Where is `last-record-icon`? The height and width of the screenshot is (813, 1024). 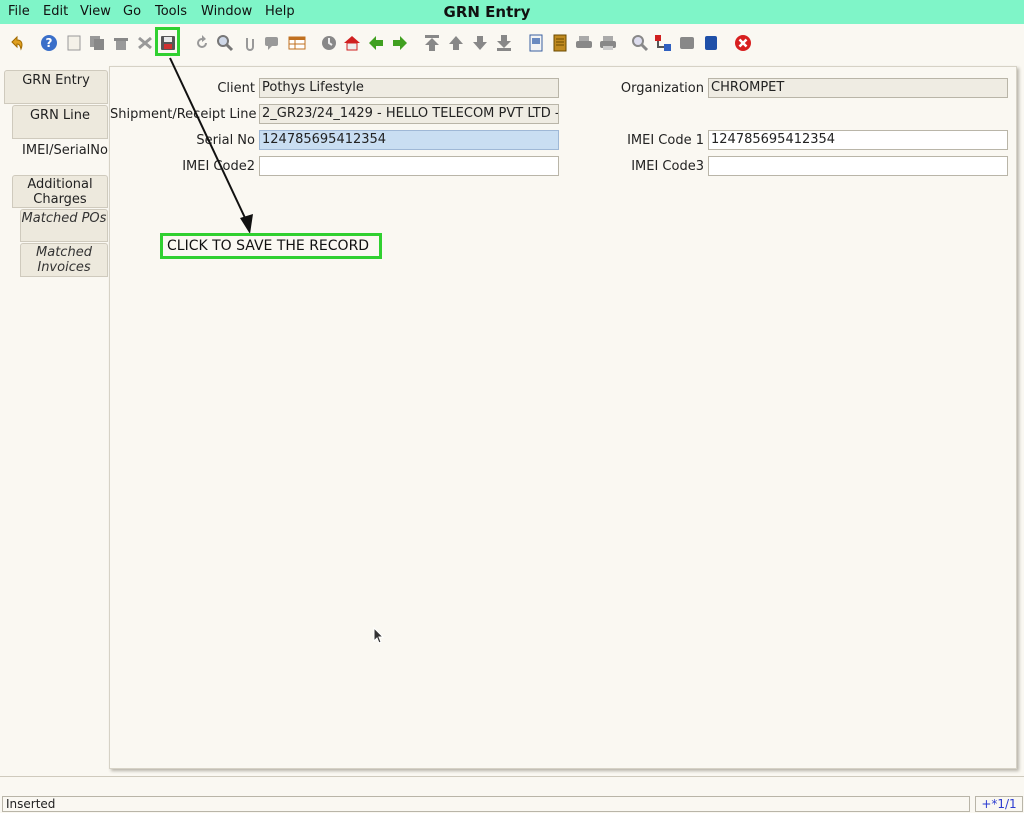
last-record-icon is located at coordinates (504, 43).